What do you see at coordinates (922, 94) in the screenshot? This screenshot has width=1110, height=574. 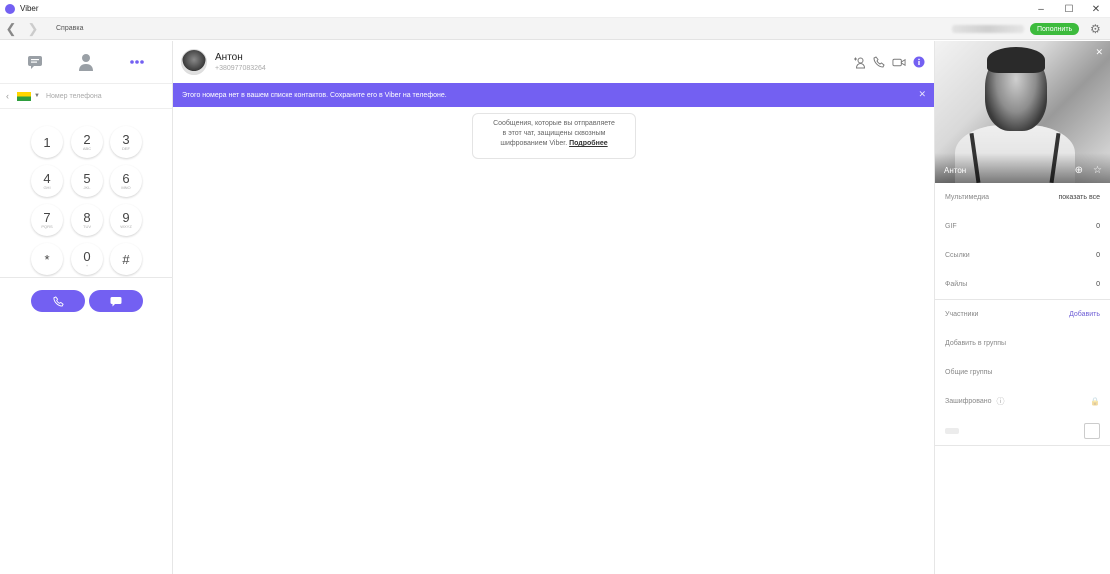 I see `banner-close-icon: ✕` at bounding box center [922, 94].